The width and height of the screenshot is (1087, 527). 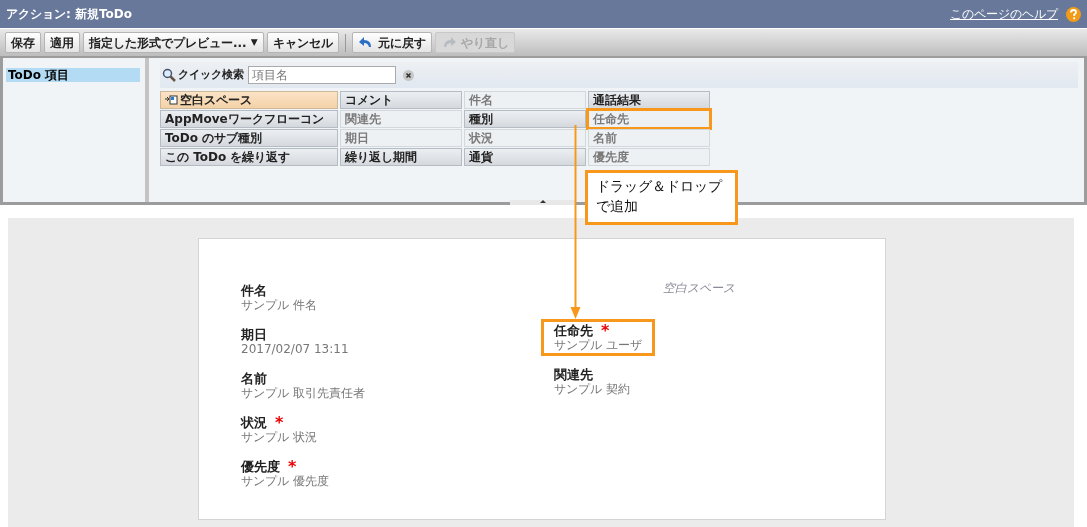 What do you see at coordinates (542, 202) in the screenshot?
I see `collapse-handle` at bounding box center [542, 202].